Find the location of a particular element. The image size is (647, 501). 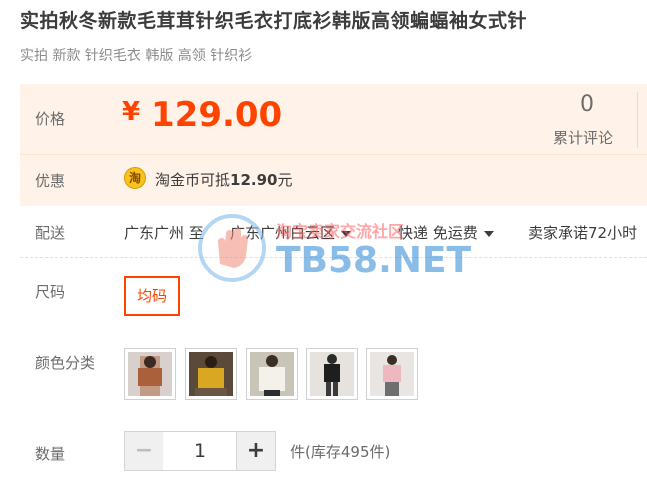

pink-sweater-thumb is located at coordinates (392, 374).